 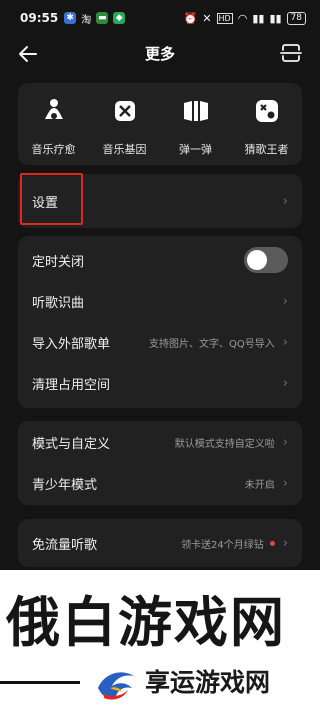 I want to click on sleep-timer-row: 定时关闭, so click(x=160, y=260).